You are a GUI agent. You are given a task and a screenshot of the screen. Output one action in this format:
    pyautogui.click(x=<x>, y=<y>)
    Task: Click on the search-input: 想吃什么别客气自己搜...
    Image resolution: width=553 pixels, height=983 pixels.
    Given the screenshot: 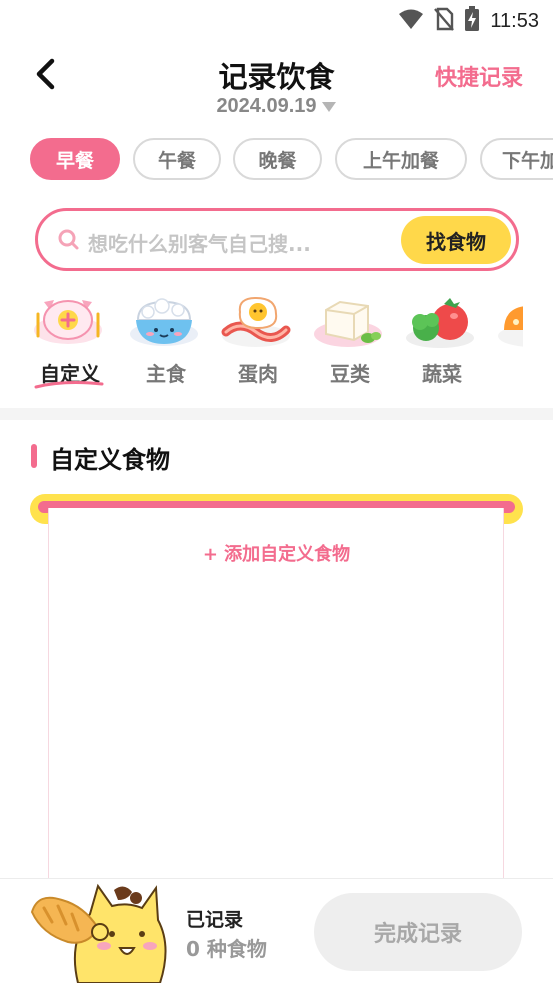 What is the action you would take?
    pyautogui.click(x=199, y=242)
    